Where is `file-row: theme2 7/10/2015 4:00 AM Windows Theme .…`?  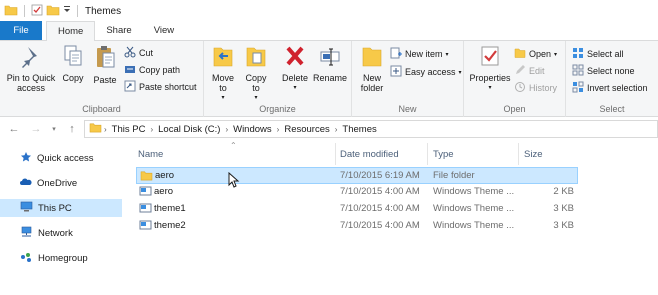 file-row: theme2 7/10/2015 4:00 AM Windows Theme .… is located at coordinates (357, 226).